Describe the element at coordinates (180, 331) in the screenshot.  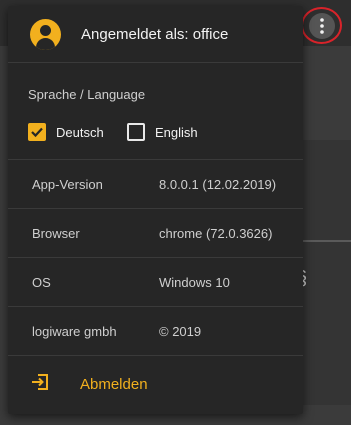
I see `info-value: © 2019` at that location.